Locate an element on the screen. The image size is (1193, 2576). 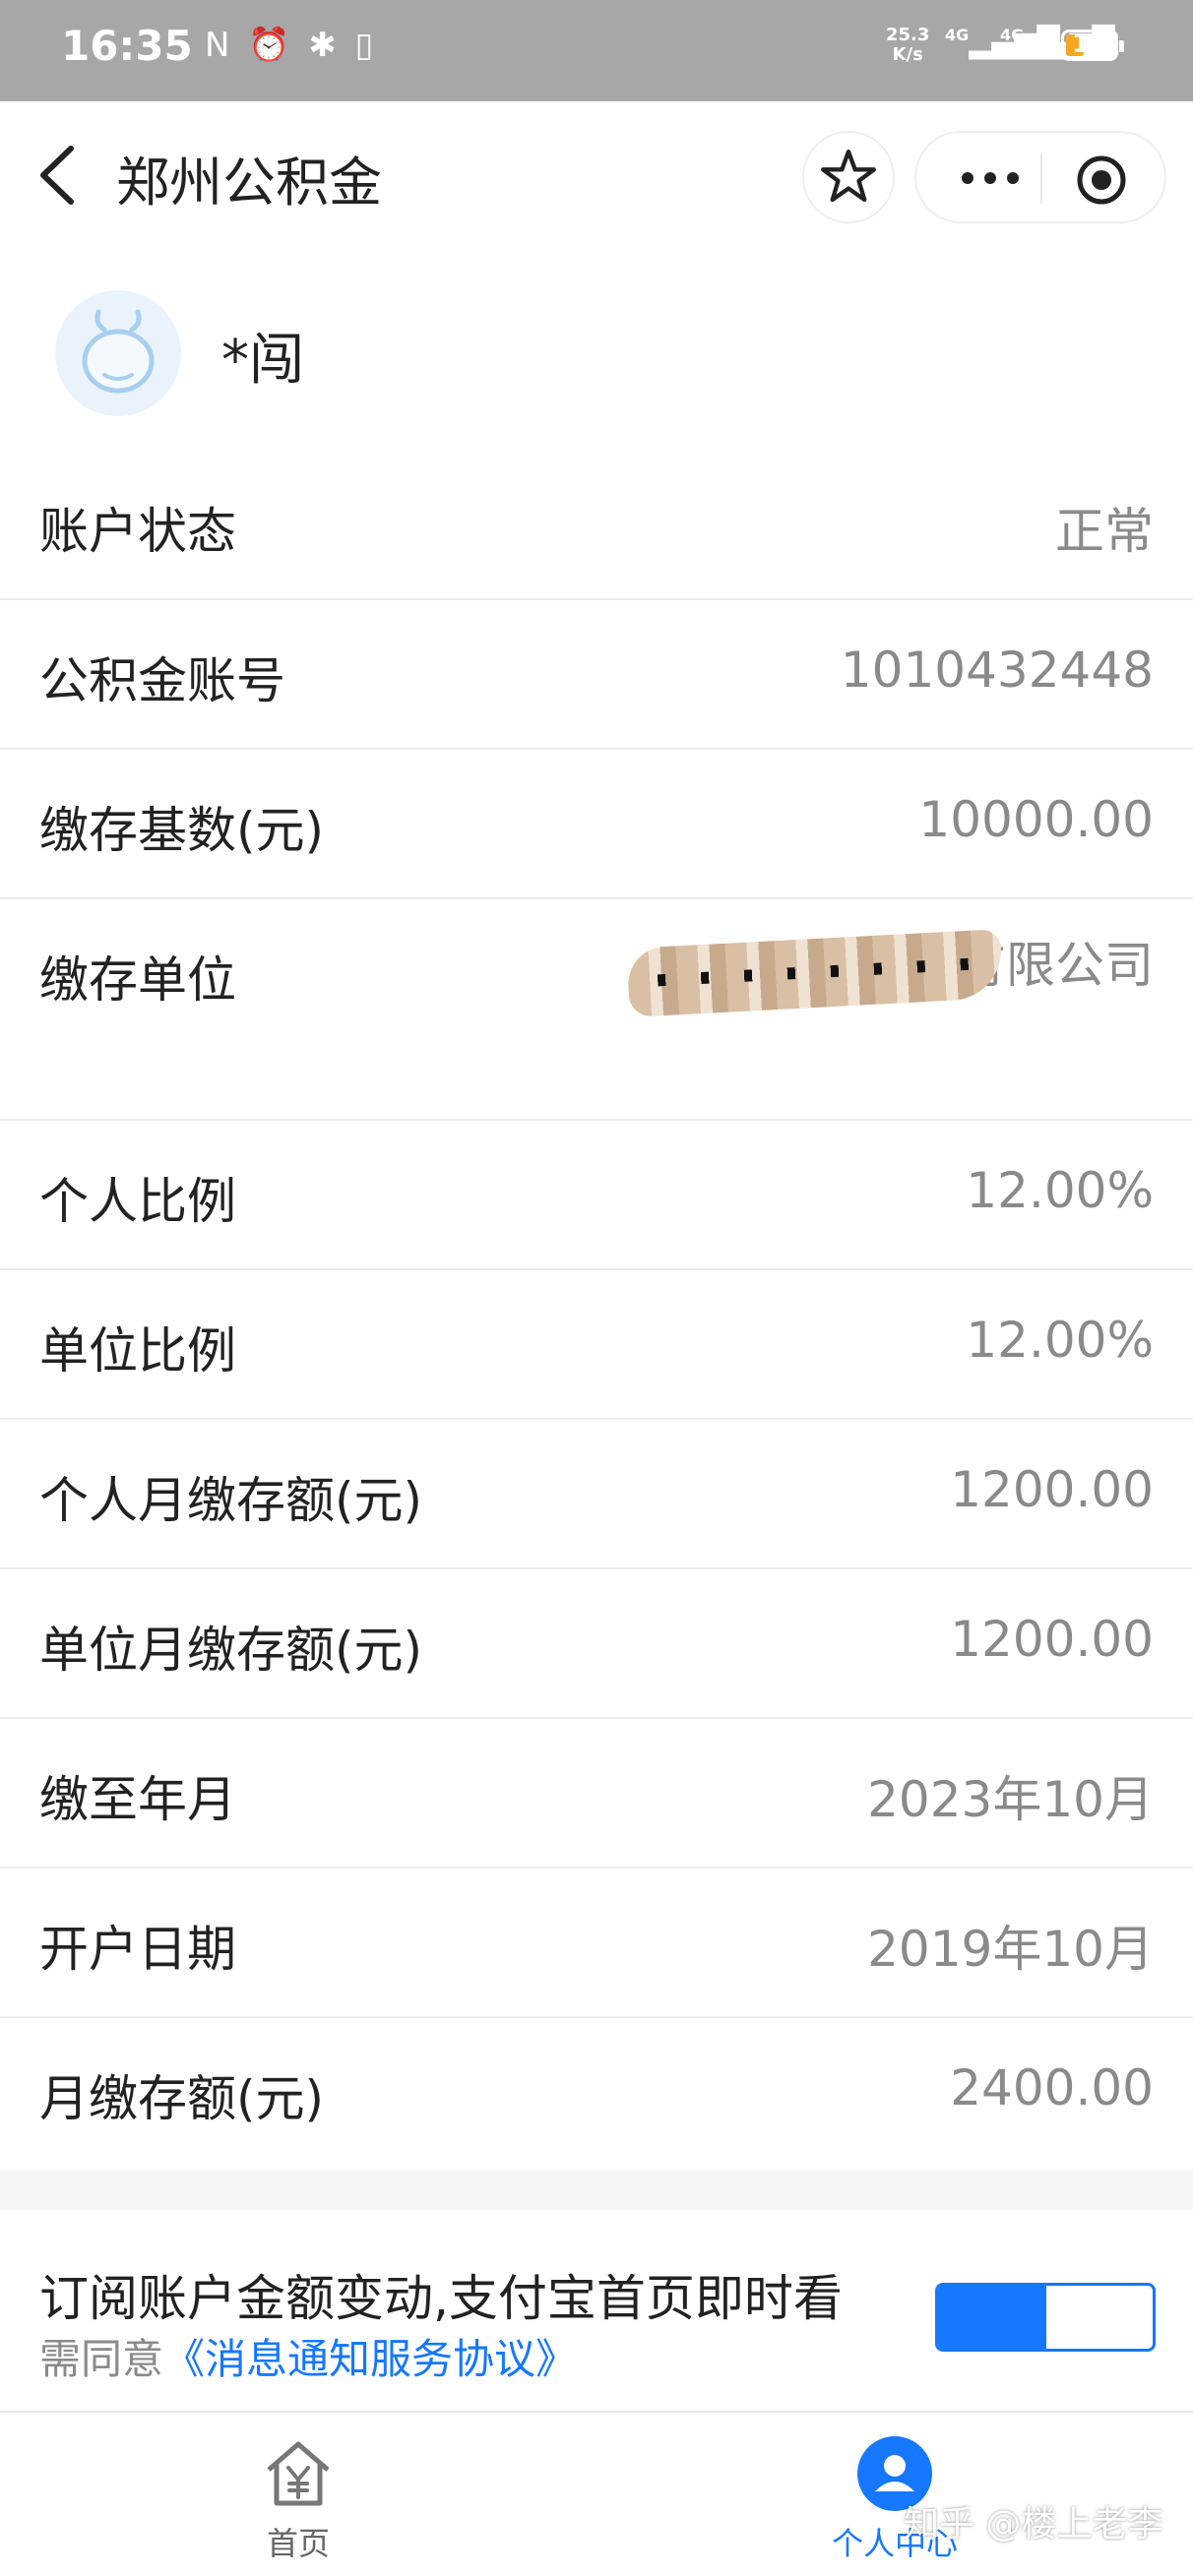
row-value: 2023年10月 is located at coordinates (1010, 1799).